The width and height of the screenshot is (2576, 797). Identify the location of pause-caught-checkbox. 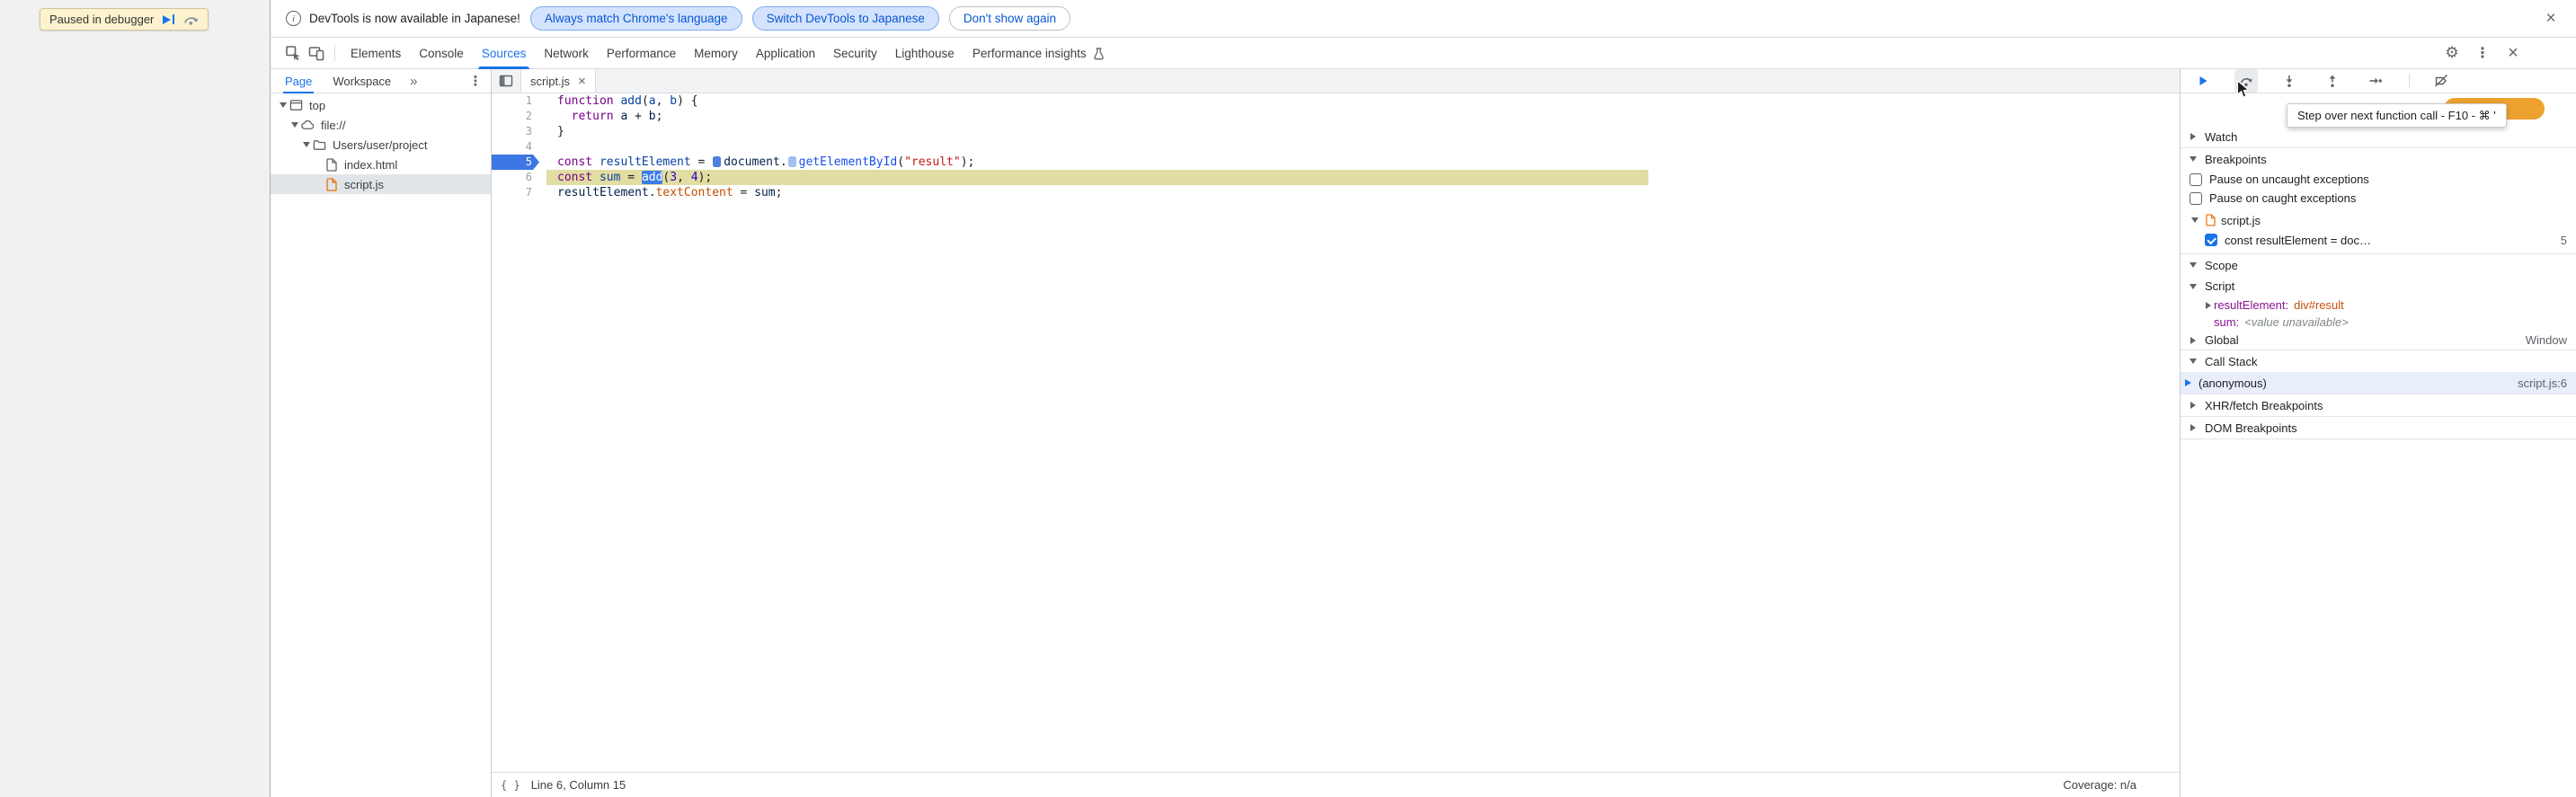
(2196, 198).